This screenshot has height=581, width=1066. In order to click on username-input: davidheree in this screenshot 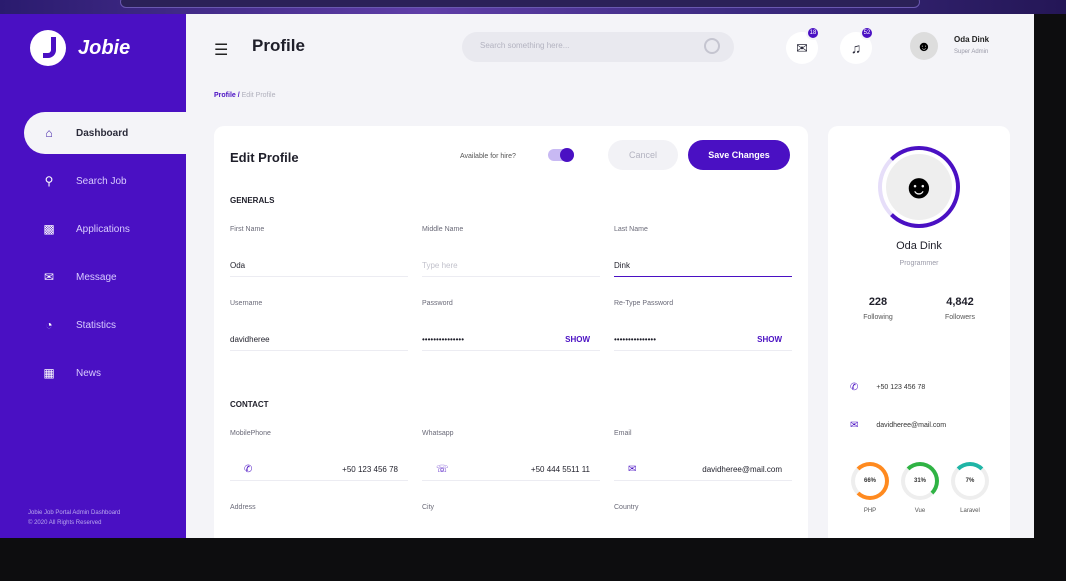, I will do `click(319, 340)`.